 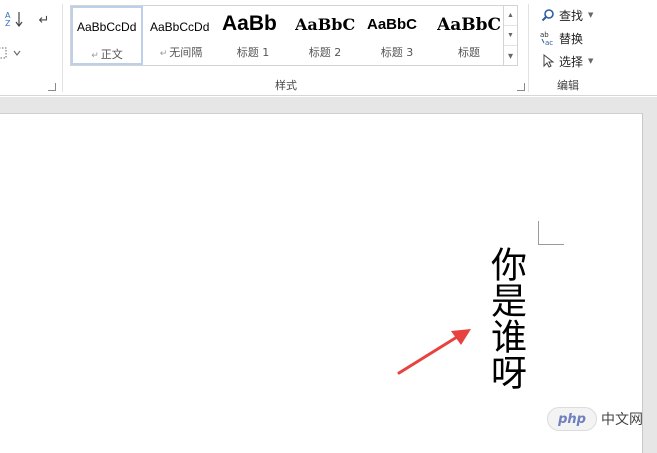 I want to click on select-label: 选择, so click(x=571, y=61).